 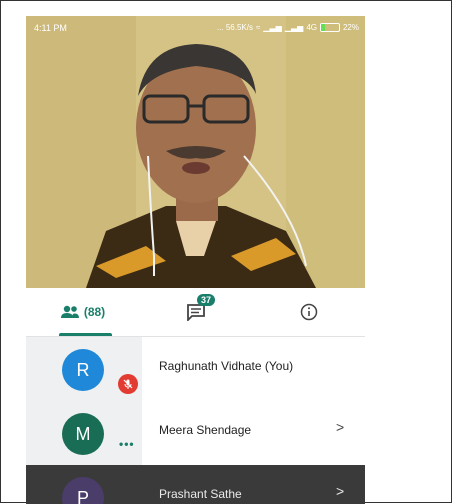 I want to click on avatar: P, so click(x=83, y=490).